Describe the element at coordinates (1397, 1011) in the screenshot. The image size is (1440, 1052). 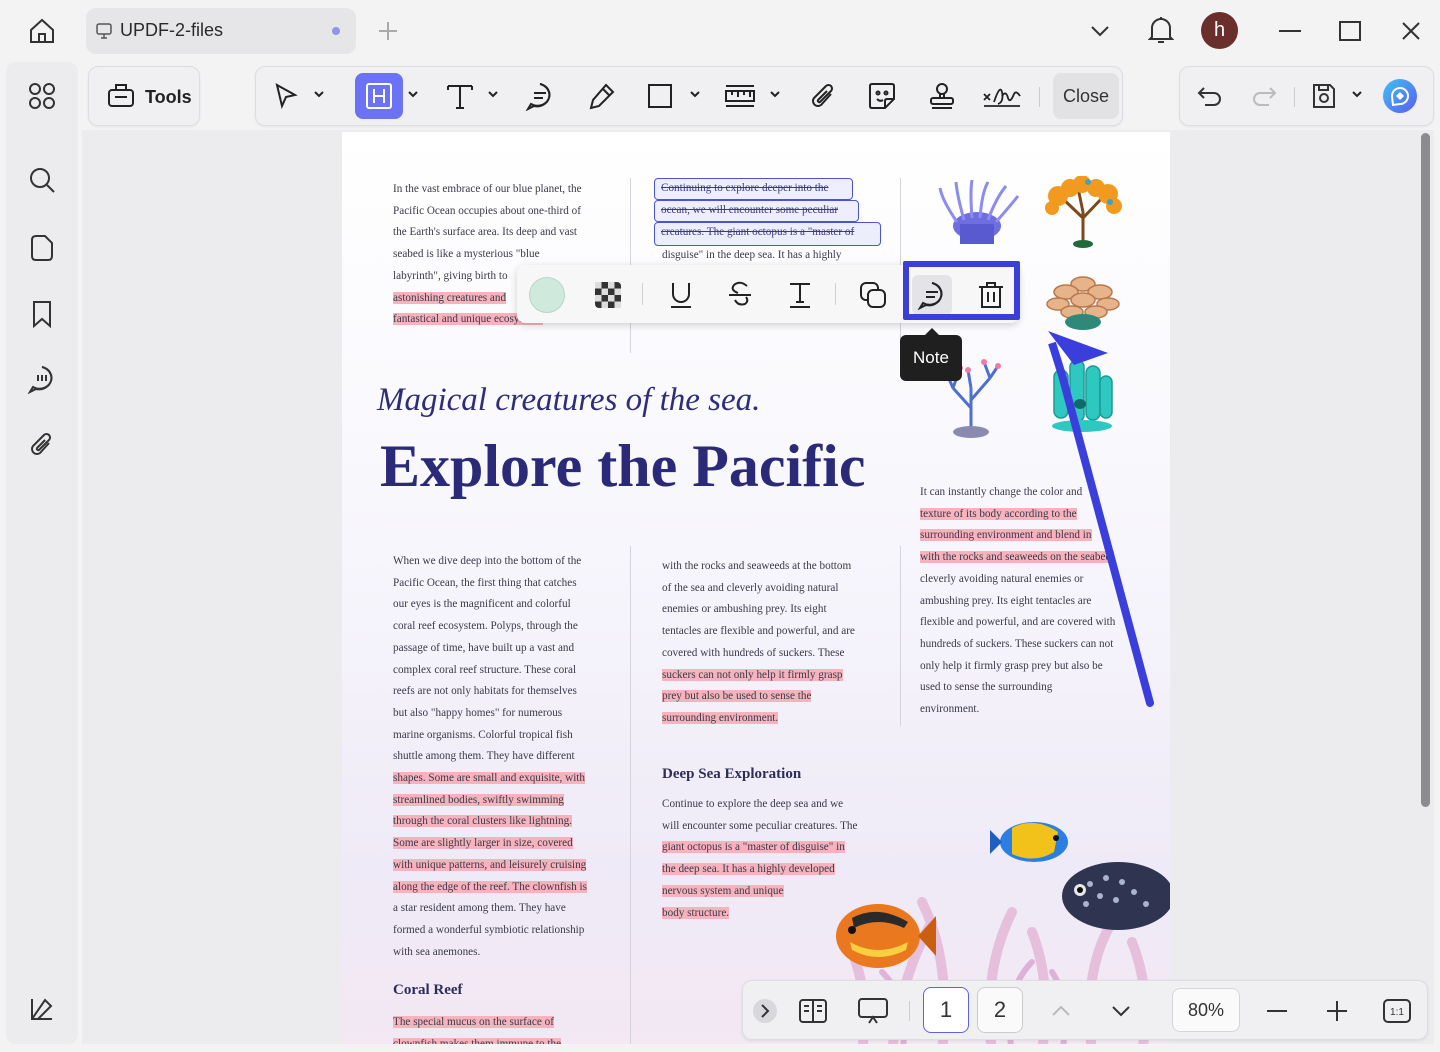
I see `actual-size-button: 1:1` at that location.